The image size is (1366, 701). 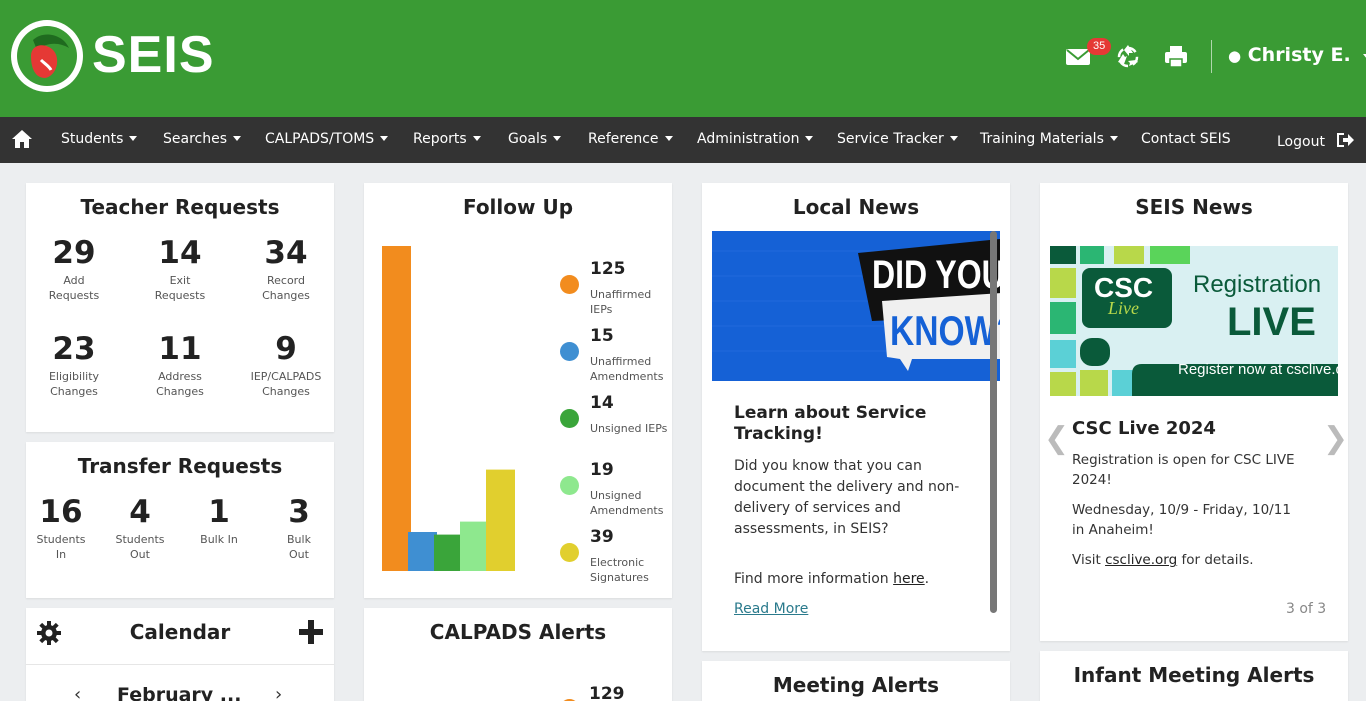 What do you see at coordinates (180, 207) in the screenshot?
I see `teacher-requests-title: Teacher Requests` at bounding box center [180, 207].